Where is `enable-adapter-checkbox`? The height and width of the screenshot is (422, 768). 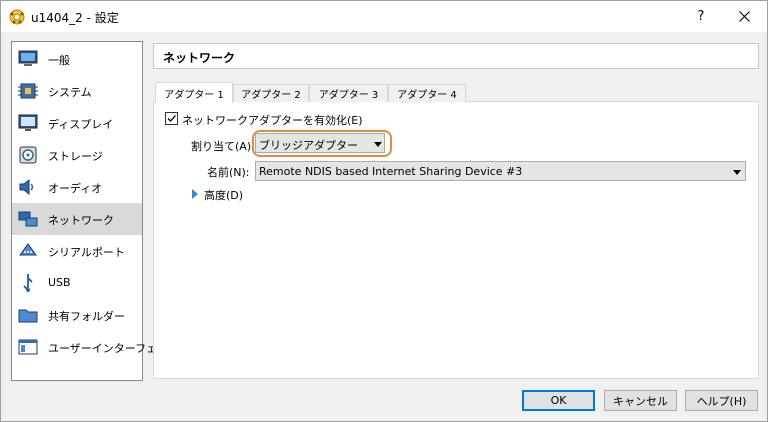
enable-adapter-checkbox is located at coordinates (171, 118).